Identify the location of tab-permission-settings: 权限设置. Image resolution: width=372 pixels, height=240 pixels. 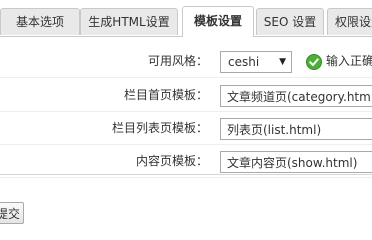
(349, 21).